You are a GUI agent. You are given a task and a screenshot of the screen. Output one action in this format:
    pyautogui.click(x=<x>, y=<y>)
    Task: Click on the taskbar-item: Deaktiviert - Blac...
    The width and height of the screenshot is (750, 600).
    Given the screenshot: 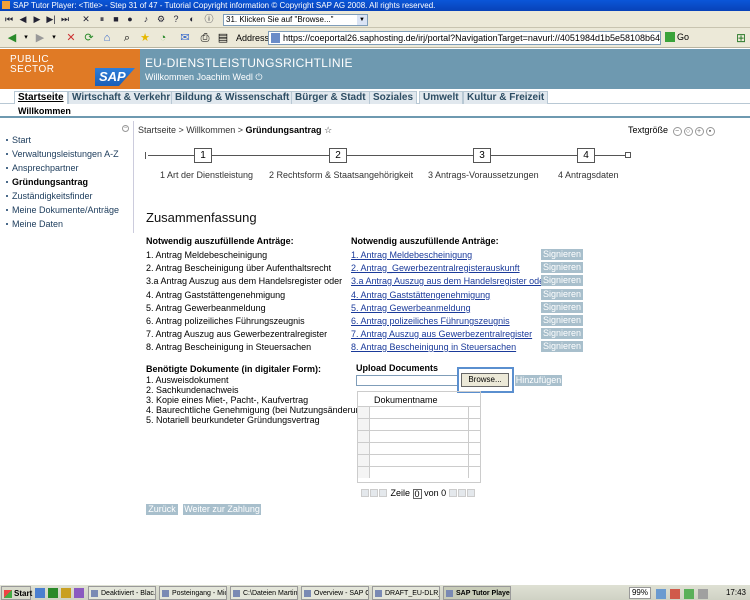 What is the action you would take?
    pyautogui.click(x=122, y=593)
    